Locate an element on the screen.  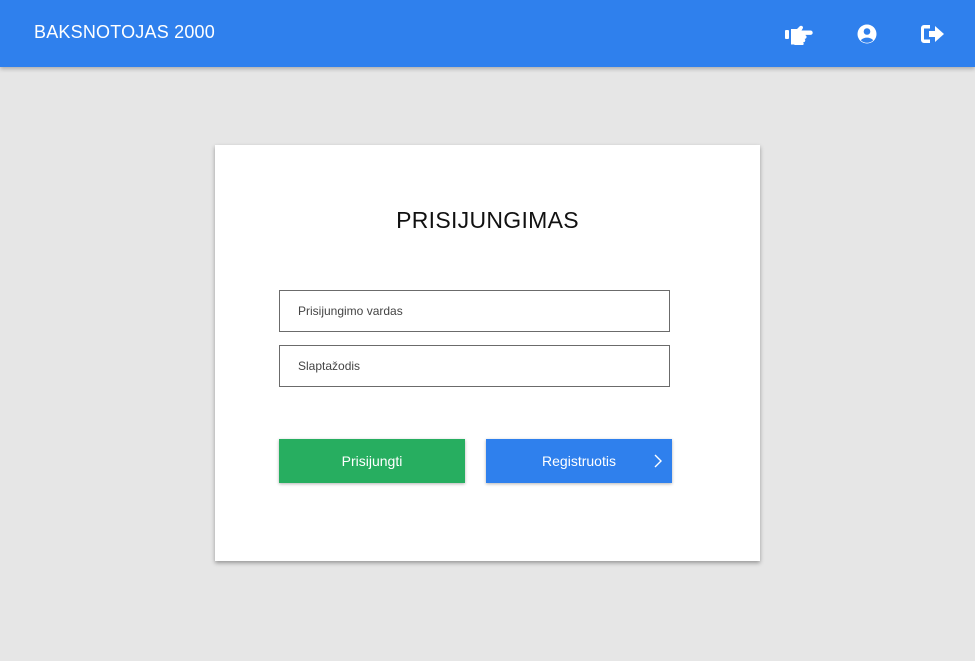
register-button-label: Registruotis is located at coordinates (579, 461).